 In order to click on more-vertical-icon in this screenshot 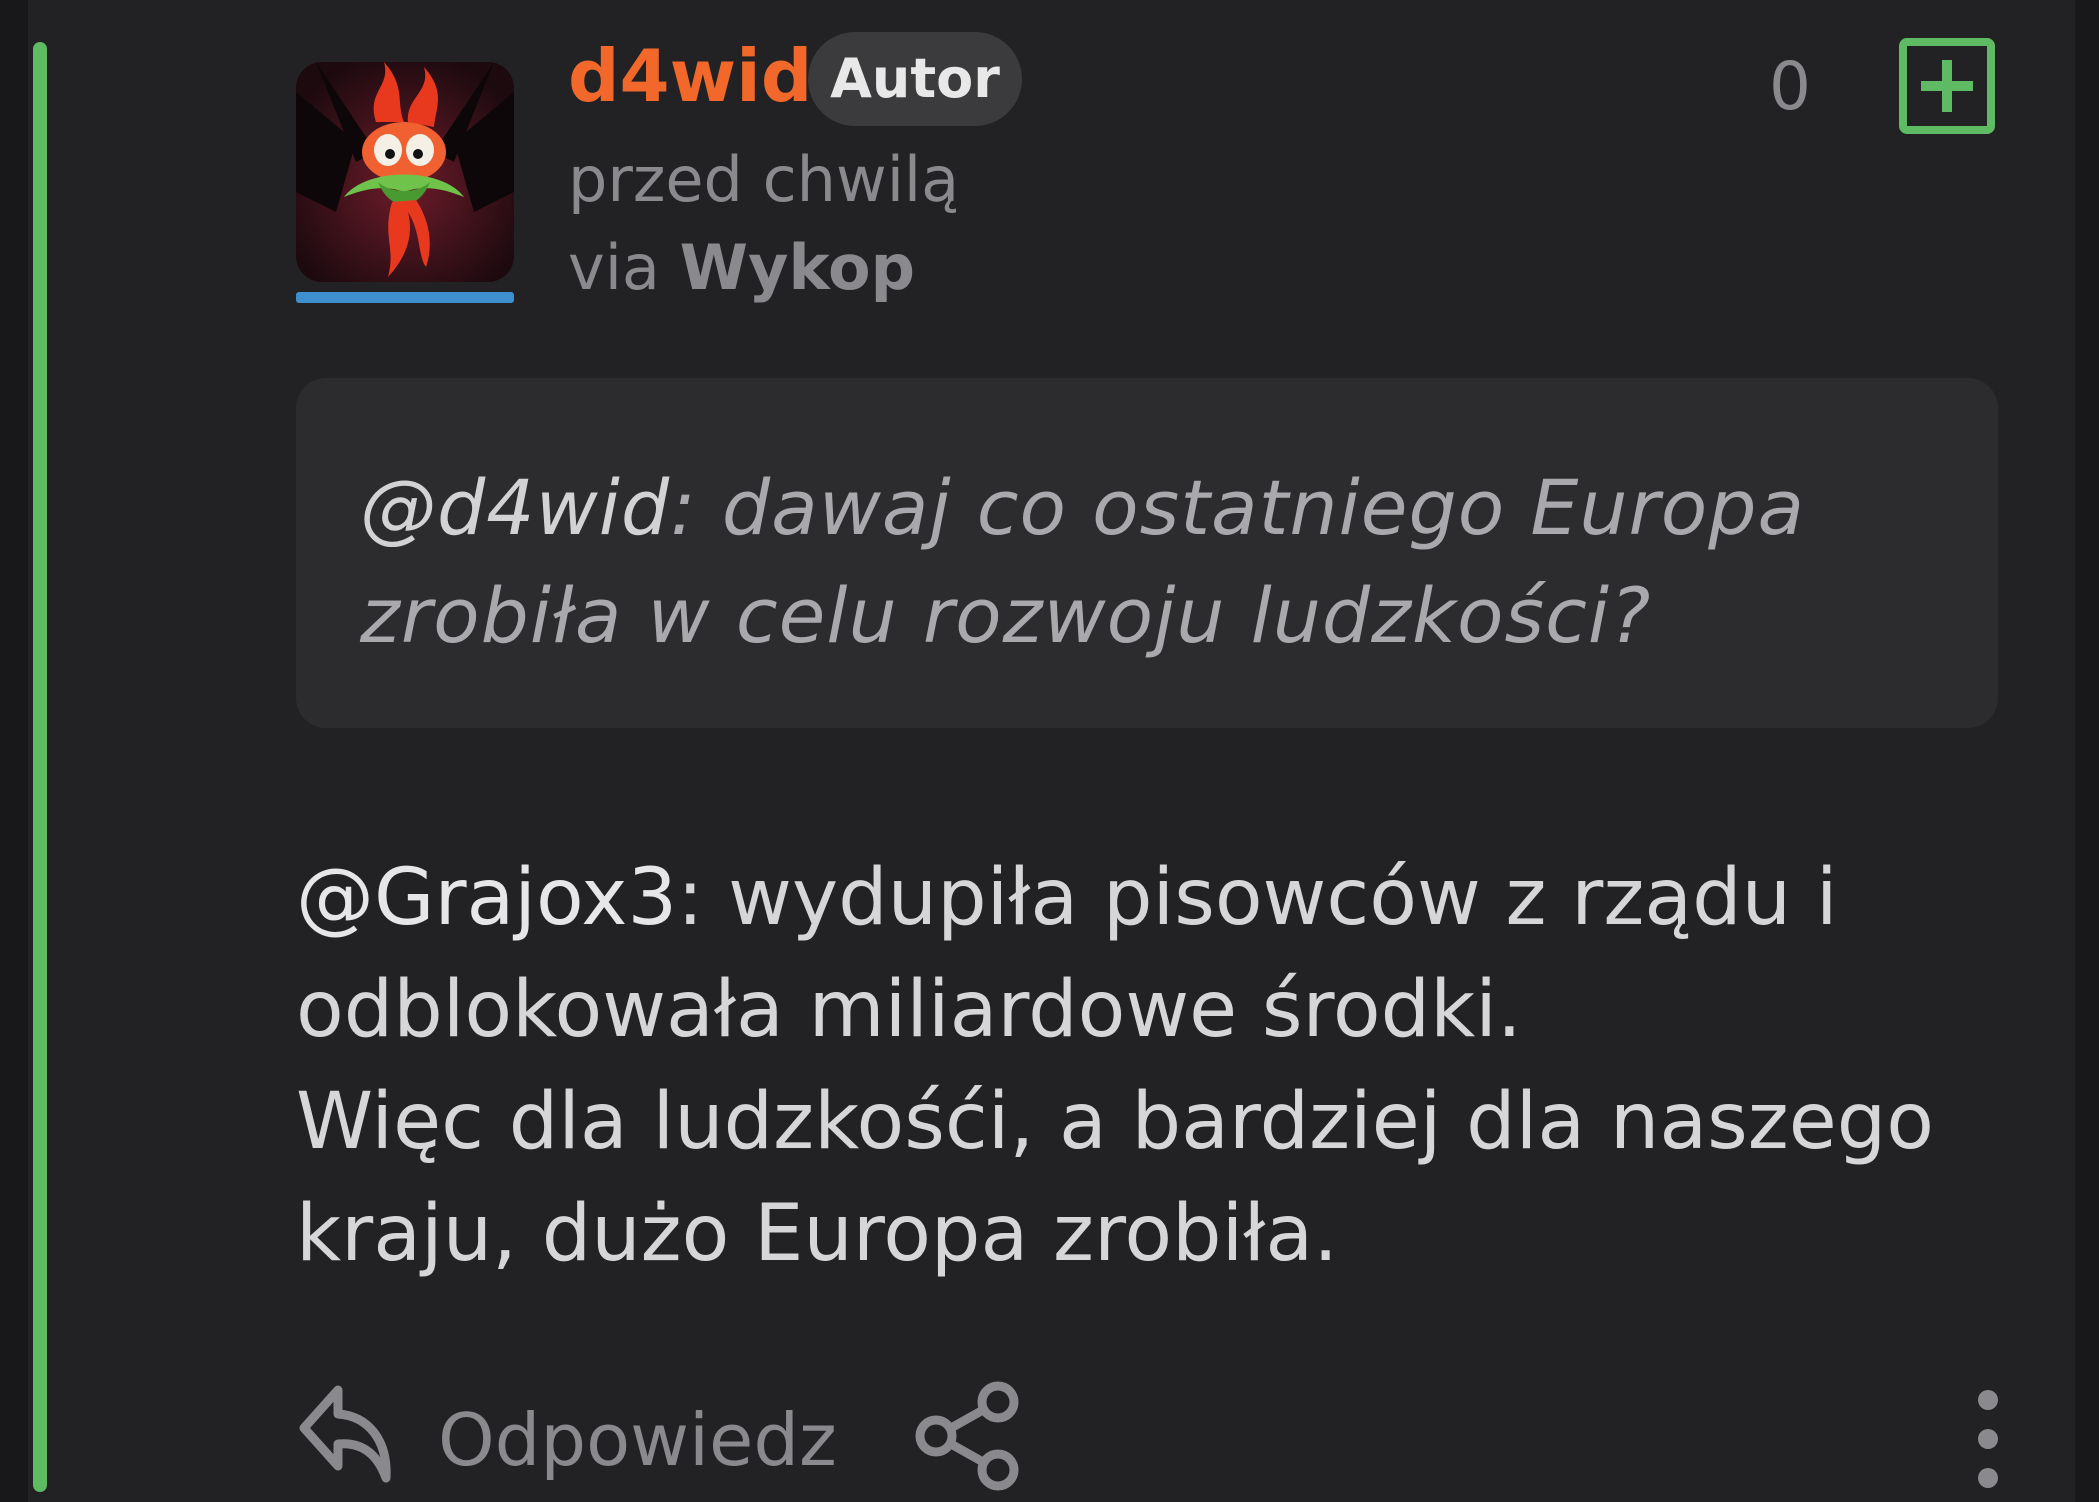, I will do `click(1988, 1439)`.